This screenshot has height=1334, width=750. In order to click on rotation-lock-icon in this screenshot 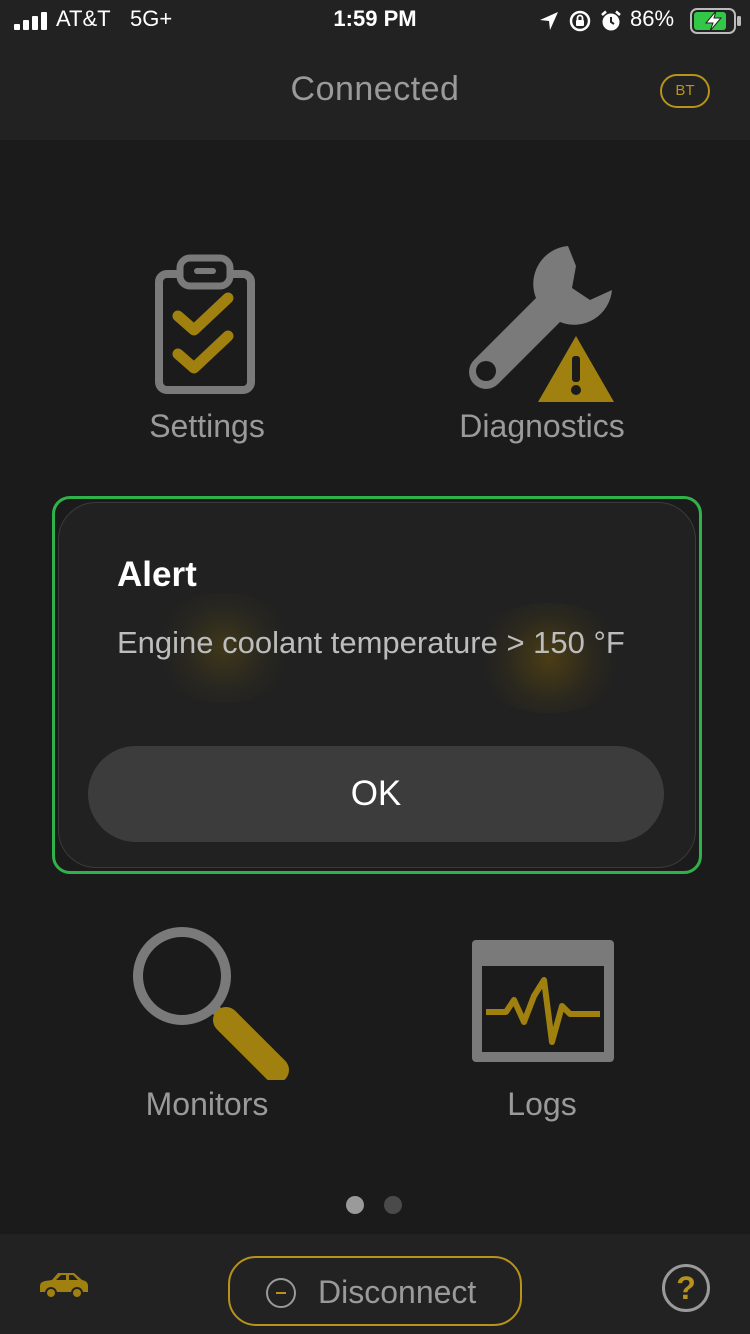, I will do `click(580, 21)`.